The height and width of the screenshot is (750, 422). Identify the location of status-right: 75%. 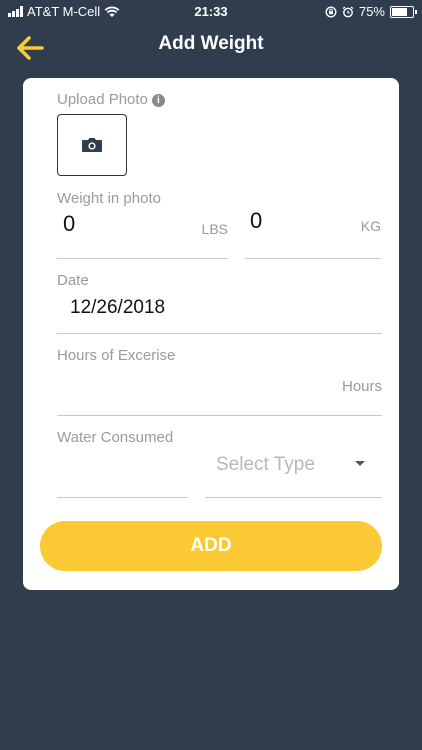
(371, 11).